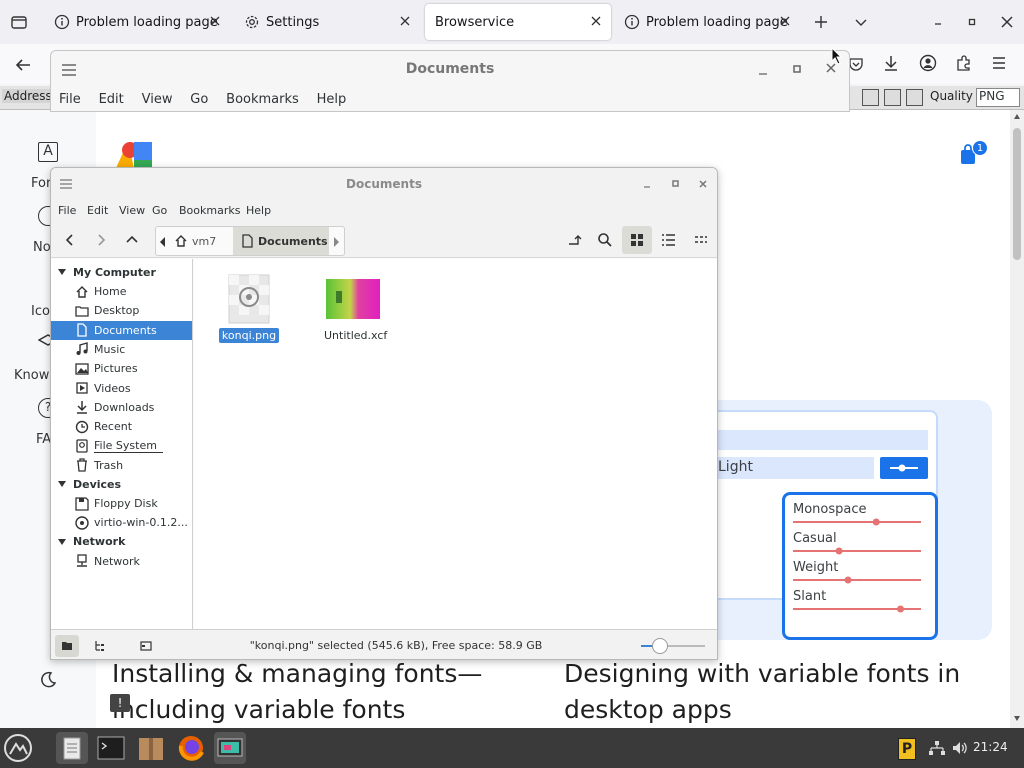  Describe the element at coordinates (701, 240) in the screenshot. I see `compact-view-icon` at that location.